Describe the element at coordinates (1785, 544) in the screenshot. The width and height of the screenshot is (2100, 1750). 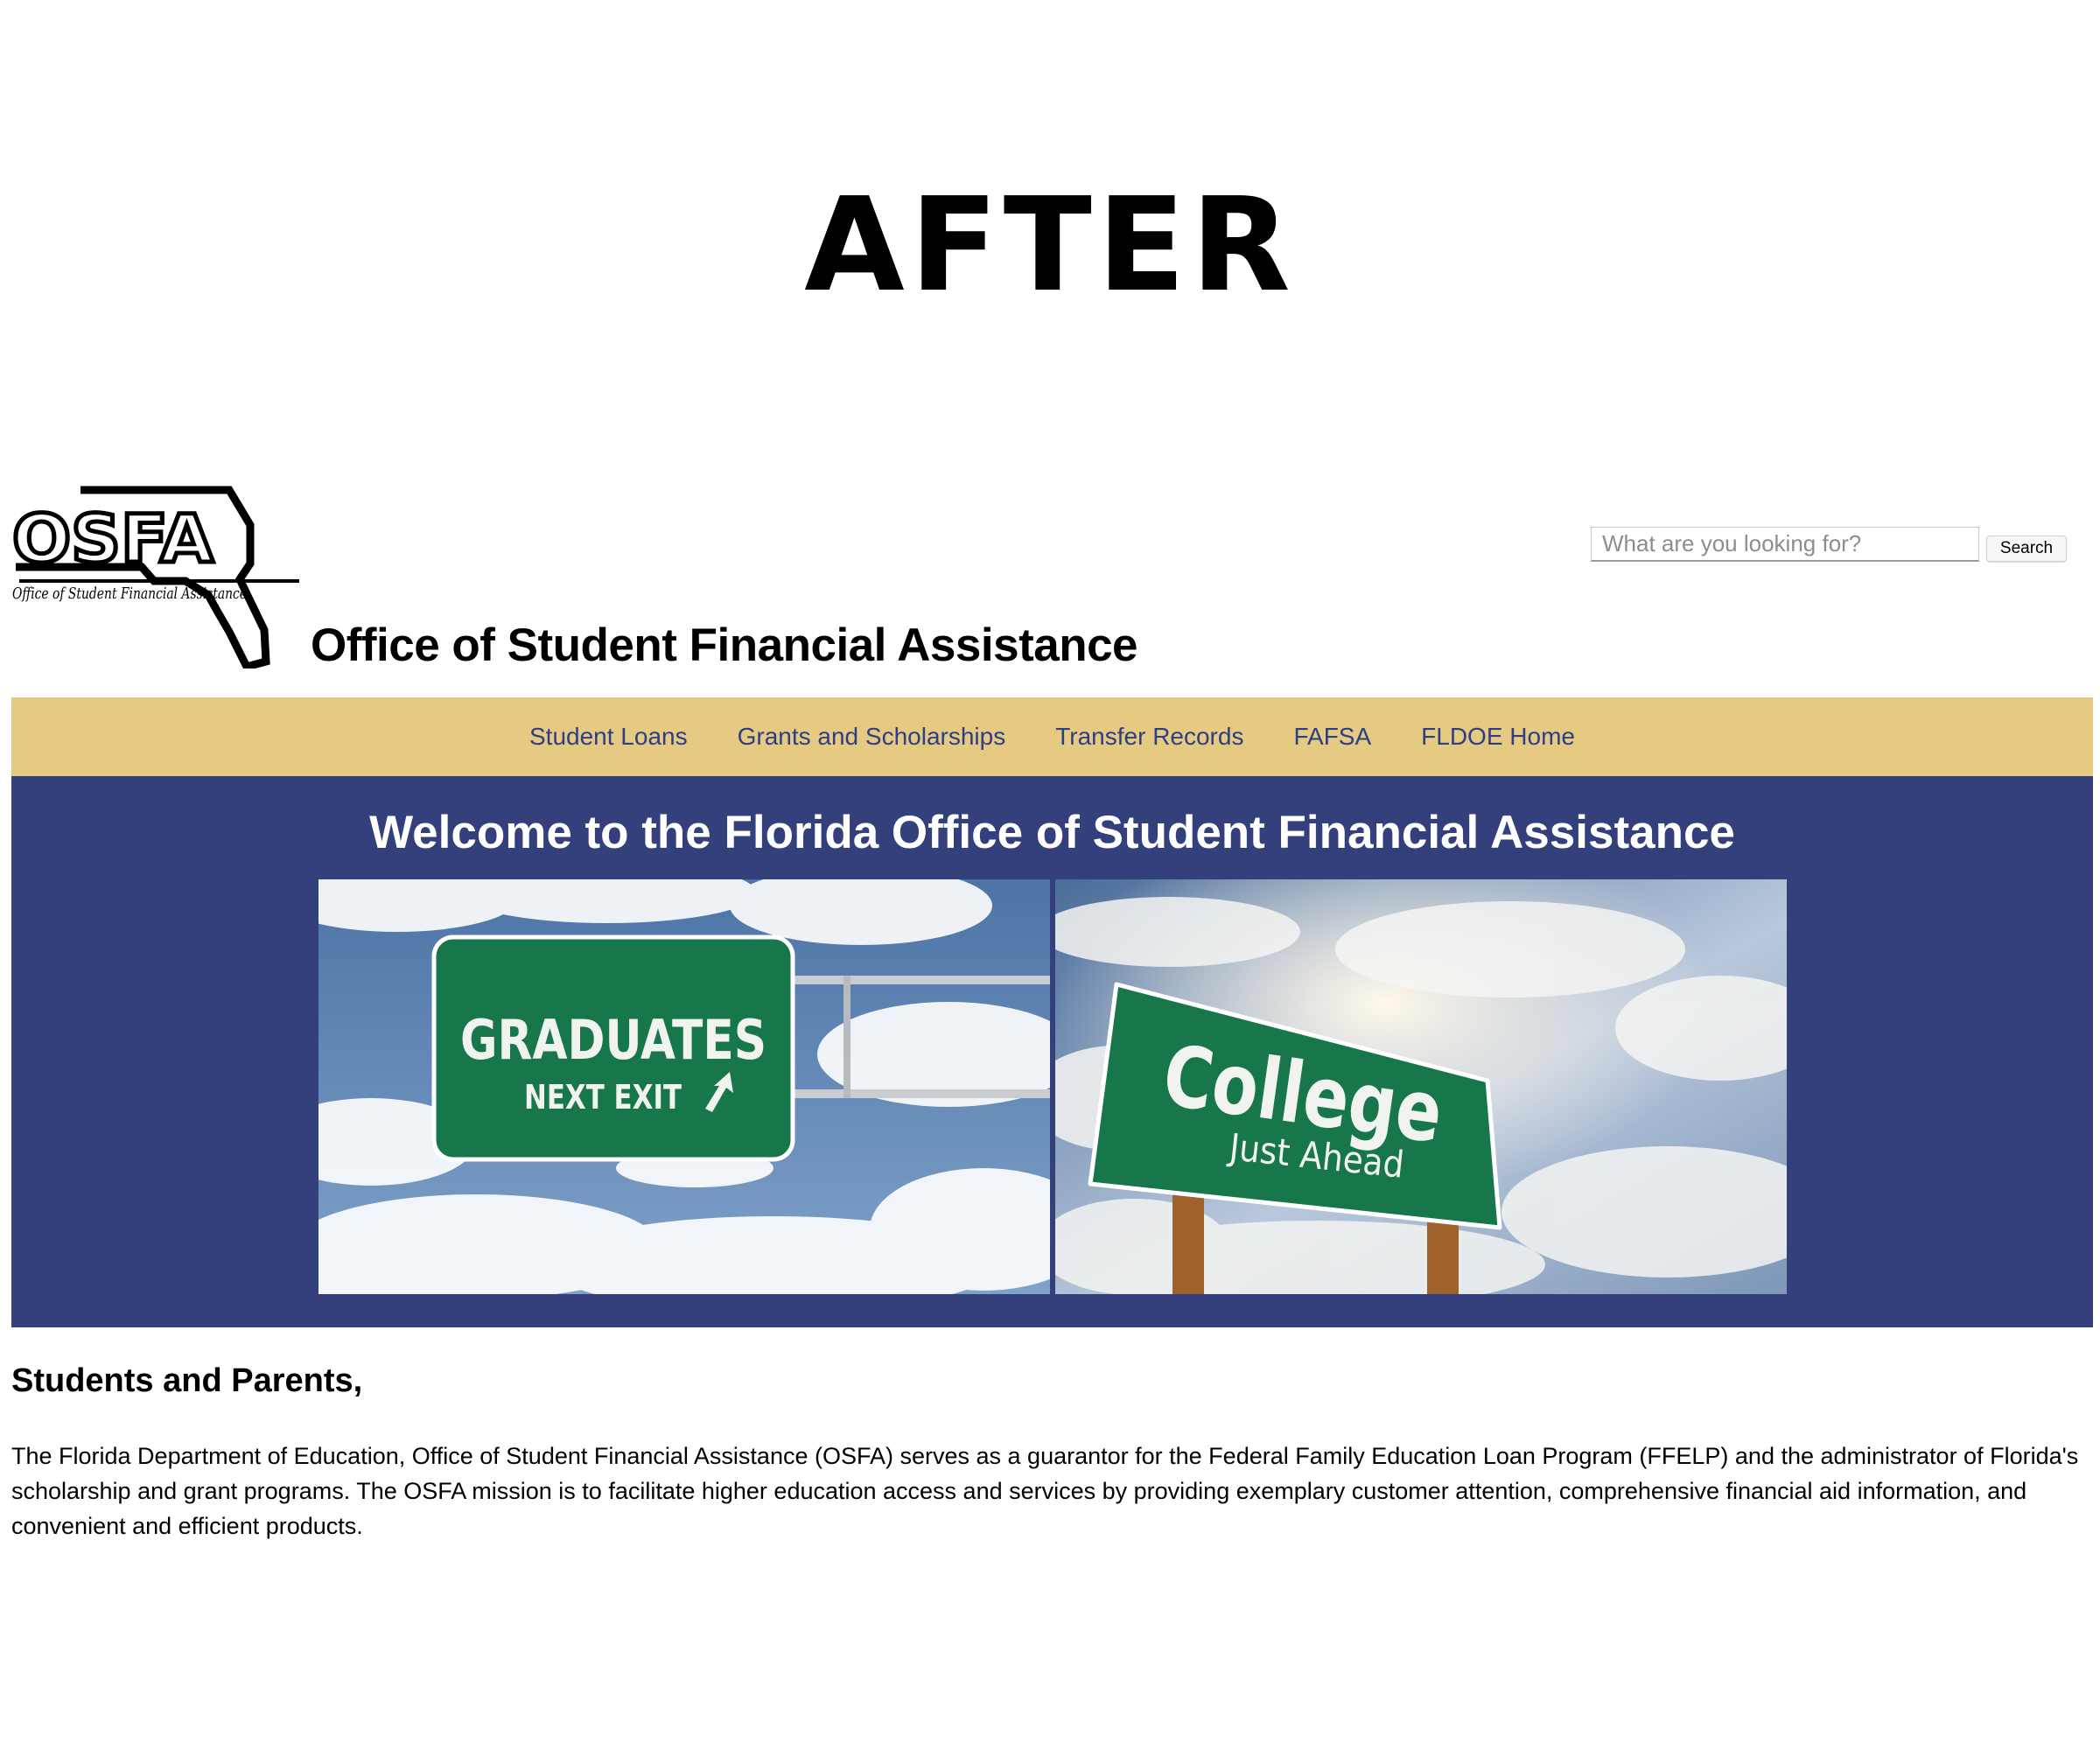
I see `search-input` at that location.